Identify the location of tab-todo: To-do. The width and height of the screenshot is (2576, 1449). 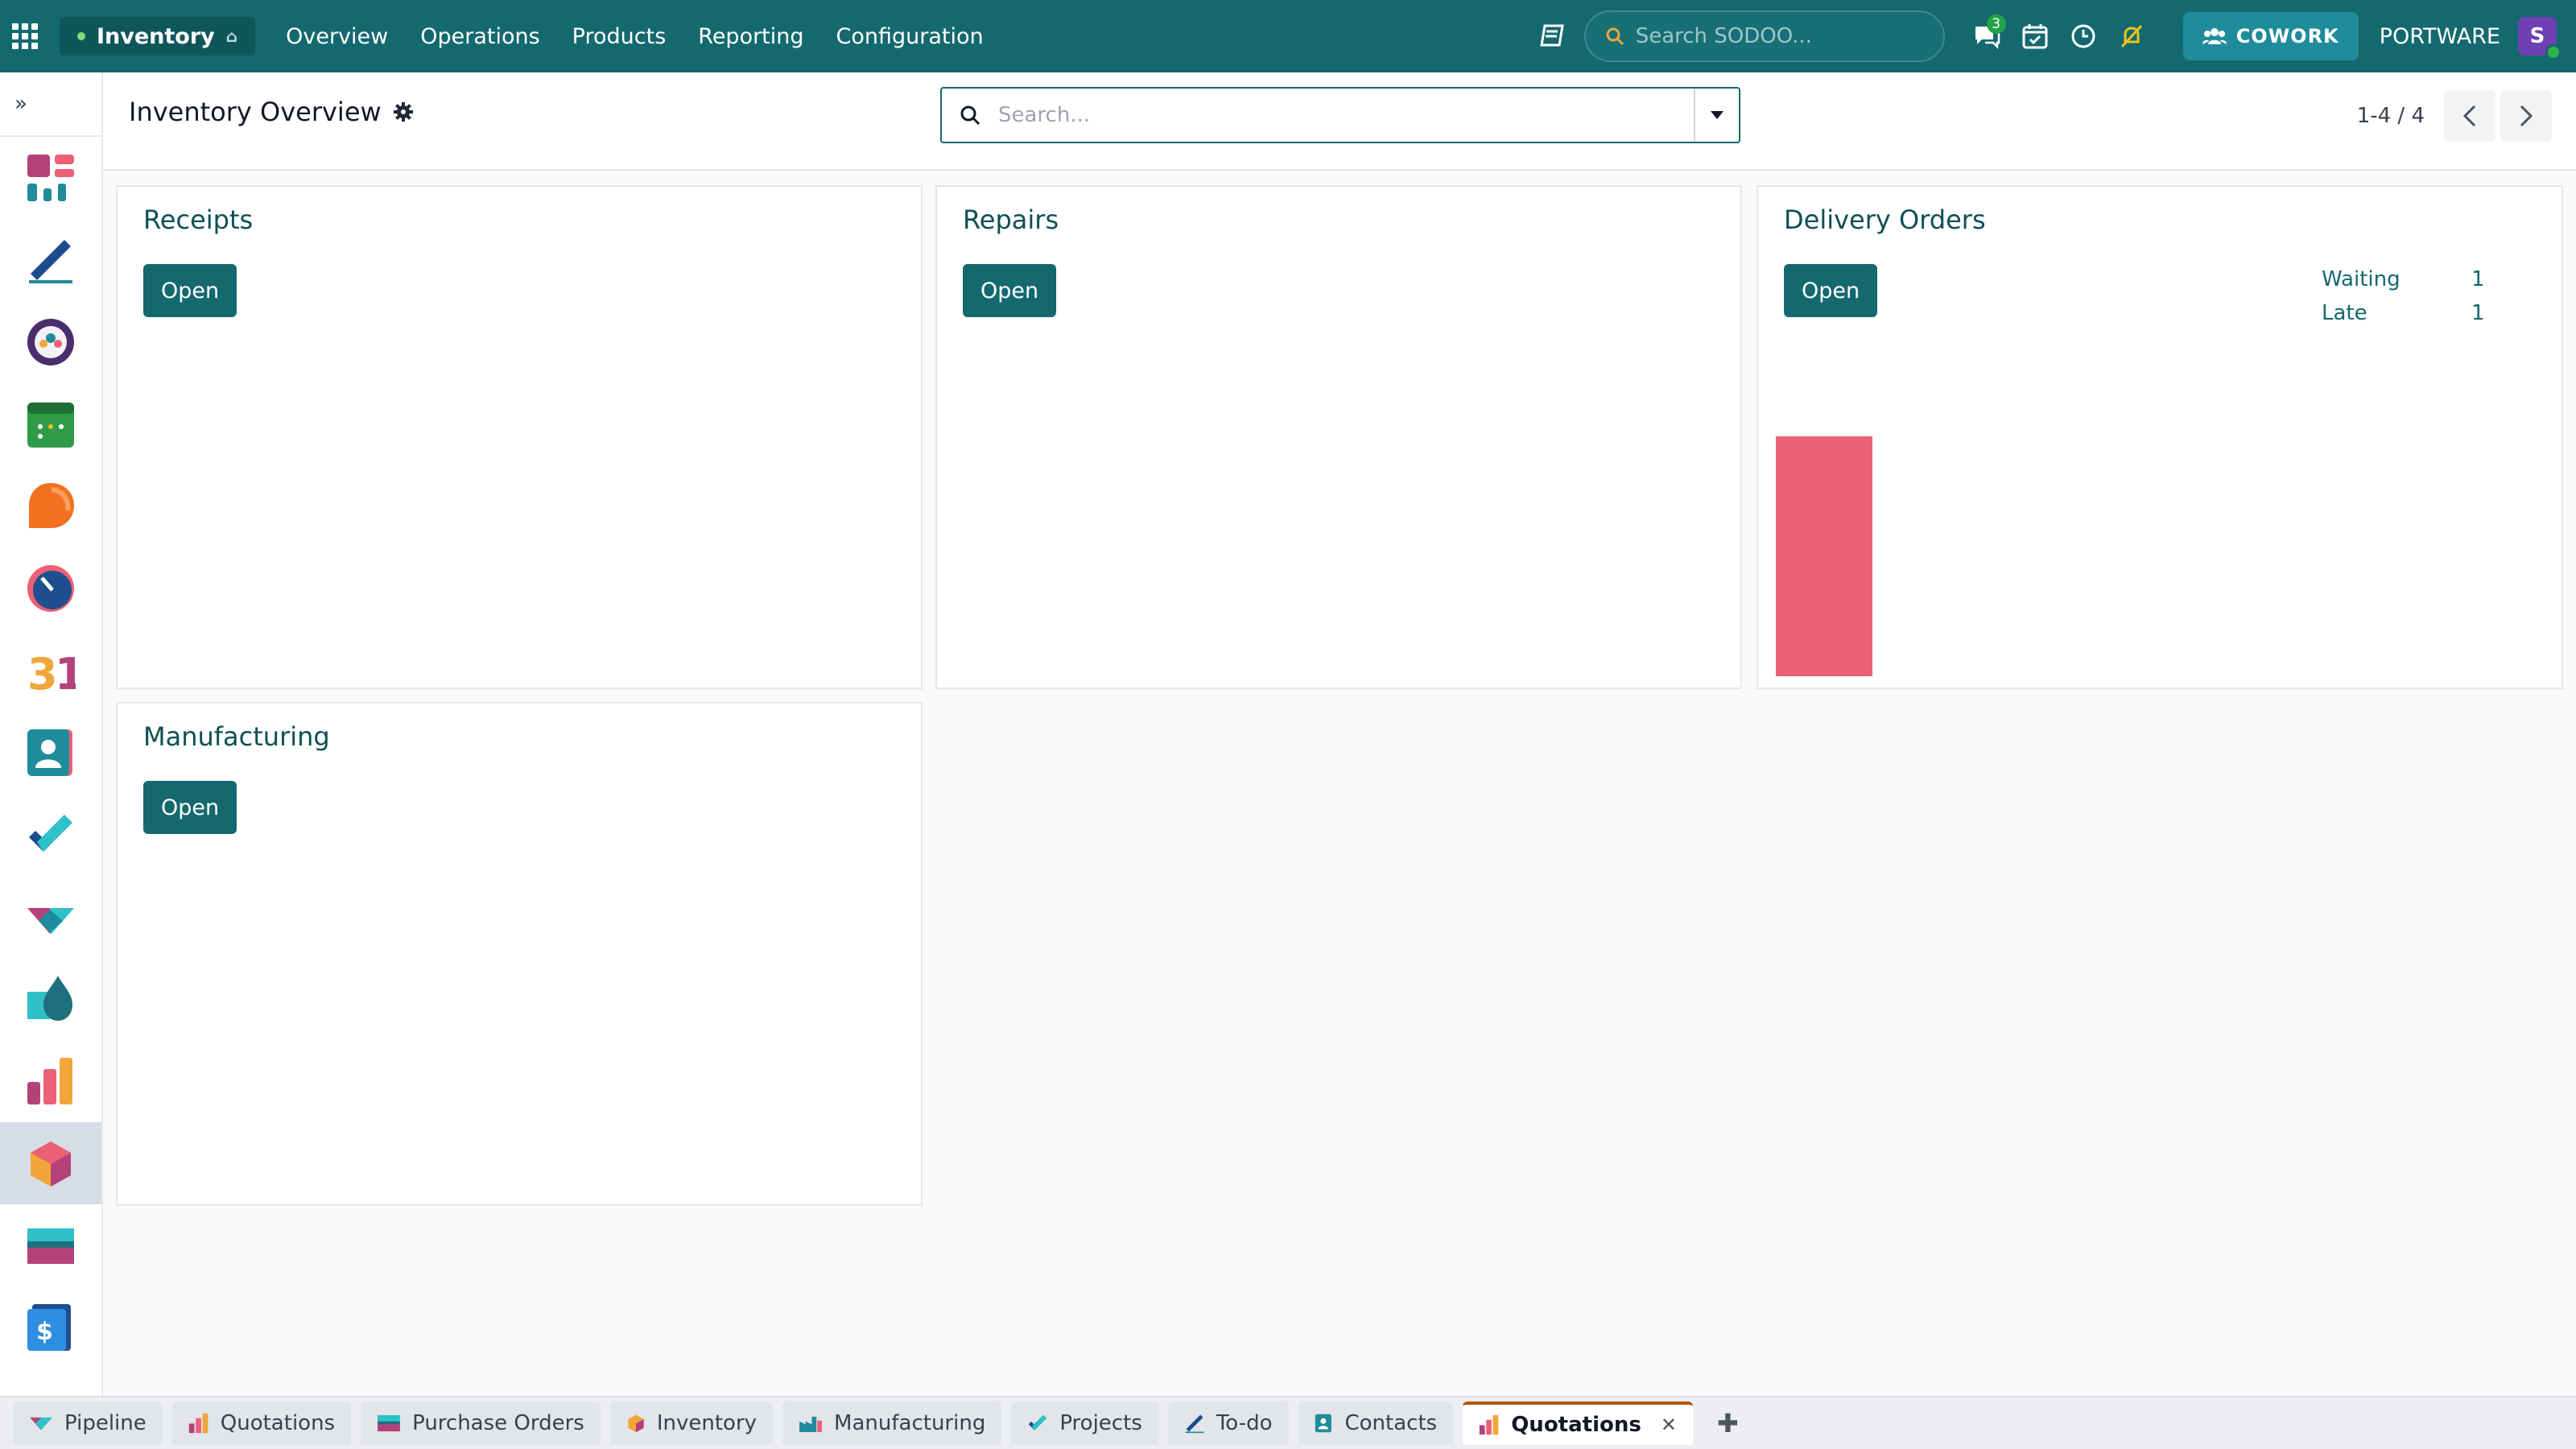
(1228, 1423).